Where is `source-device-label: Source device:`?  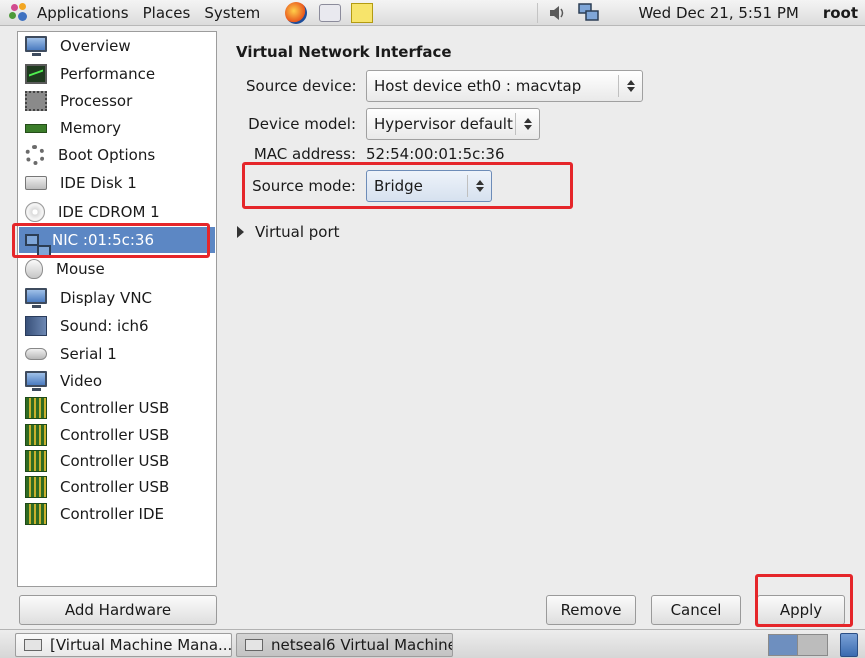
source-device-label: Source device: is located at coordinates (301, 86).